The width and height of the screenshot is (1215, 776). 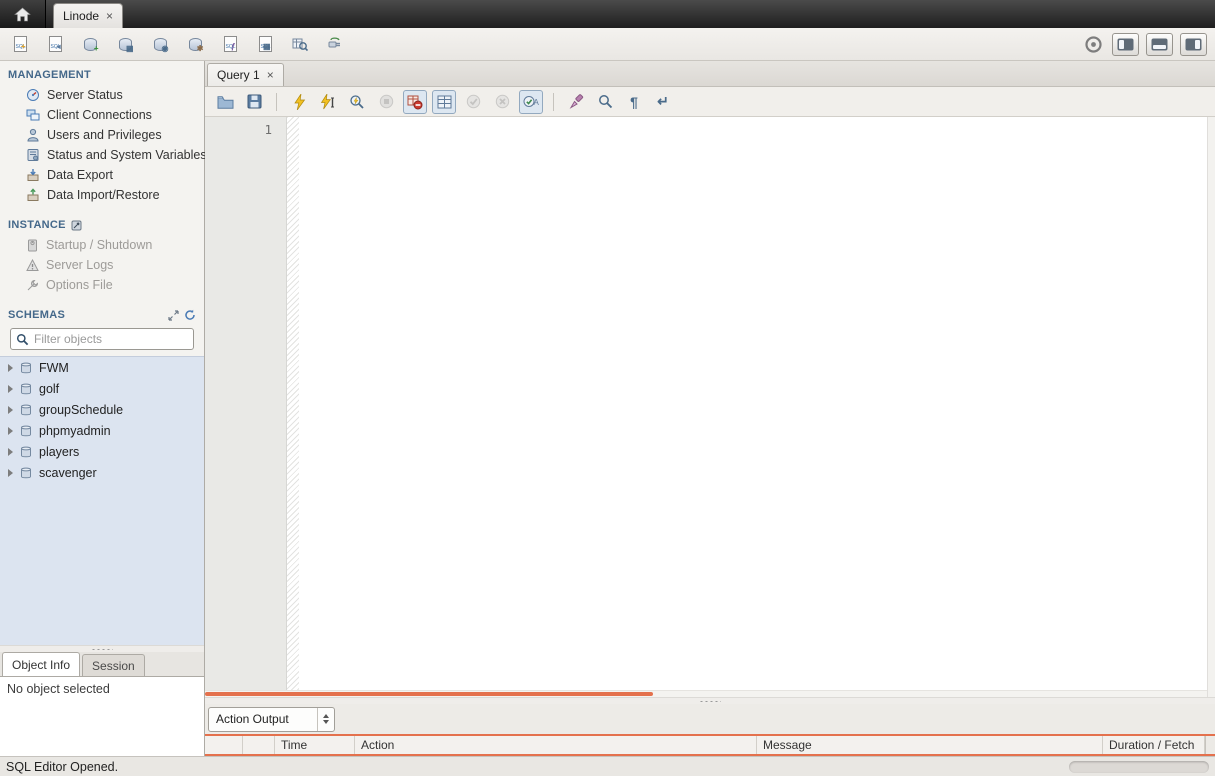 I want to click on schema-row-fwm: FWM, so click(x=102, y=367).